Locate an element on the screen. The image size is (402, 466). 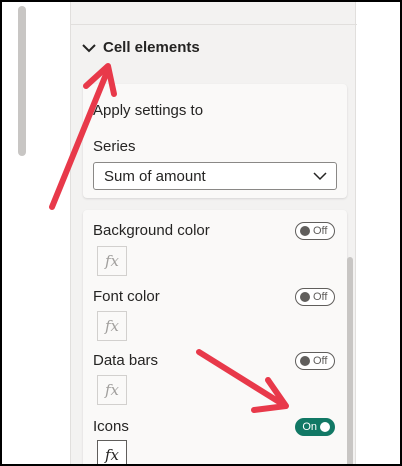
background-color-toggle: Off is located at coordinates (315, 231).